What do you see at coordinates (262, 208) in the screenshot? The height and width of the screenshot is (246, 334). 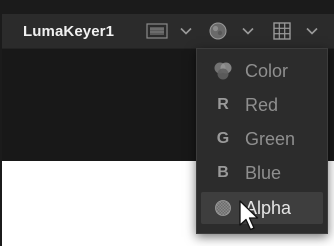 I see `menu-item-alpha: Alpha` at bounding box center [262, 208].